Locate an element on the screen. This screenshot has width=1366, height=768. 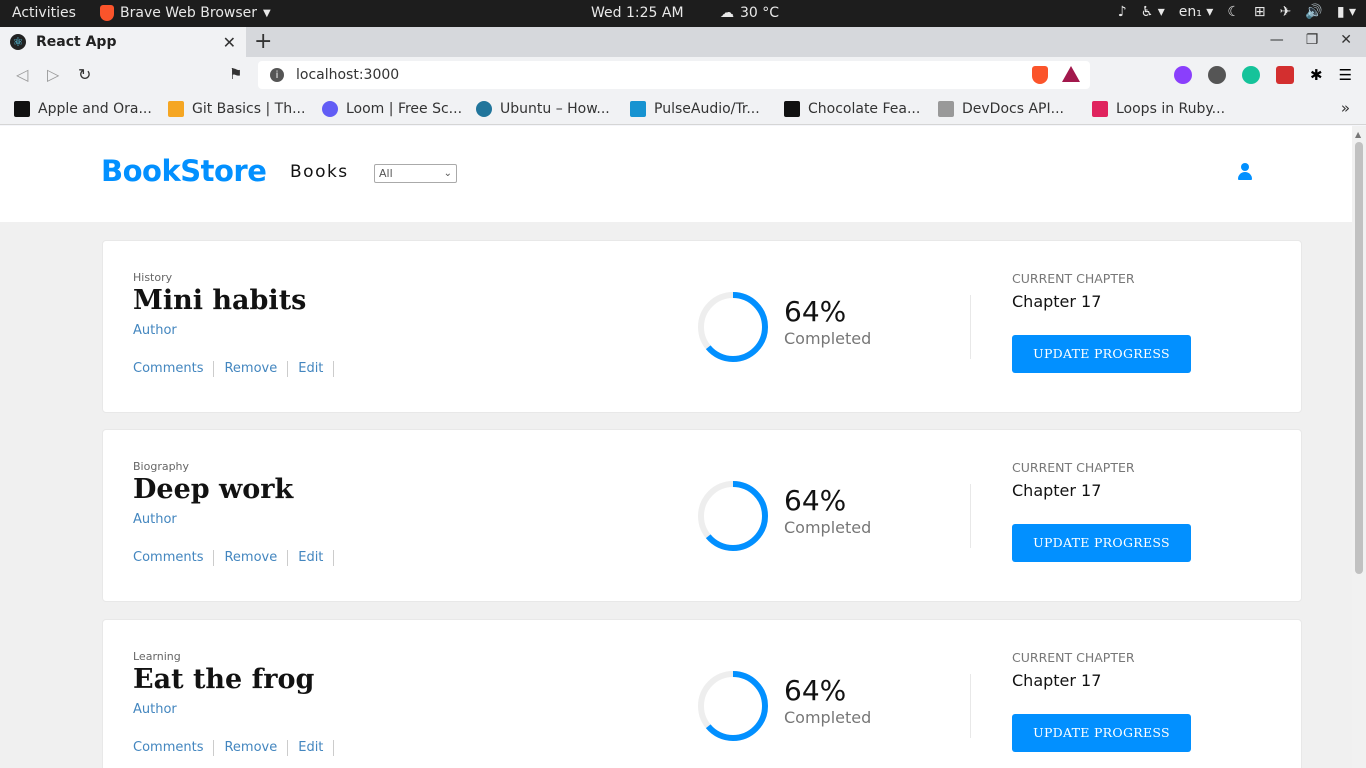
language-indicator: en₁ ▾ is located at coordinates (1196, 12).